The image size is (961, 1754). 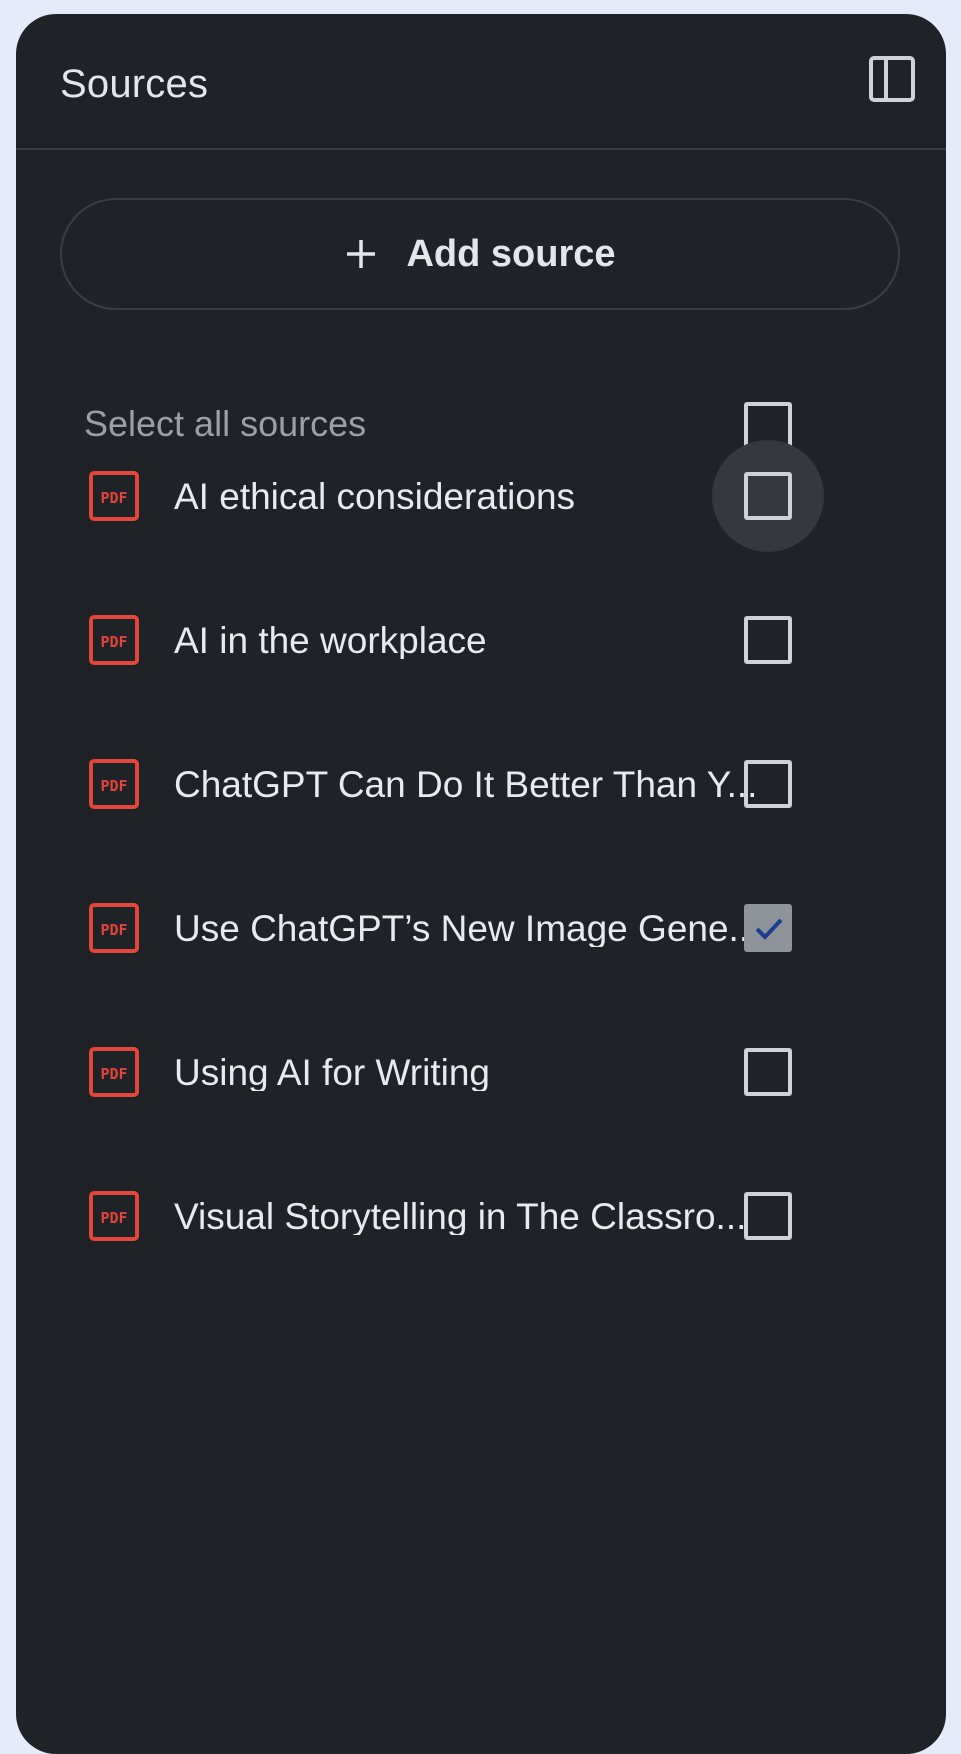 What do you see at coordinates (481, 82) in the screenshot?
I see `panel-header: Sources` at bounding box center [481, 82].